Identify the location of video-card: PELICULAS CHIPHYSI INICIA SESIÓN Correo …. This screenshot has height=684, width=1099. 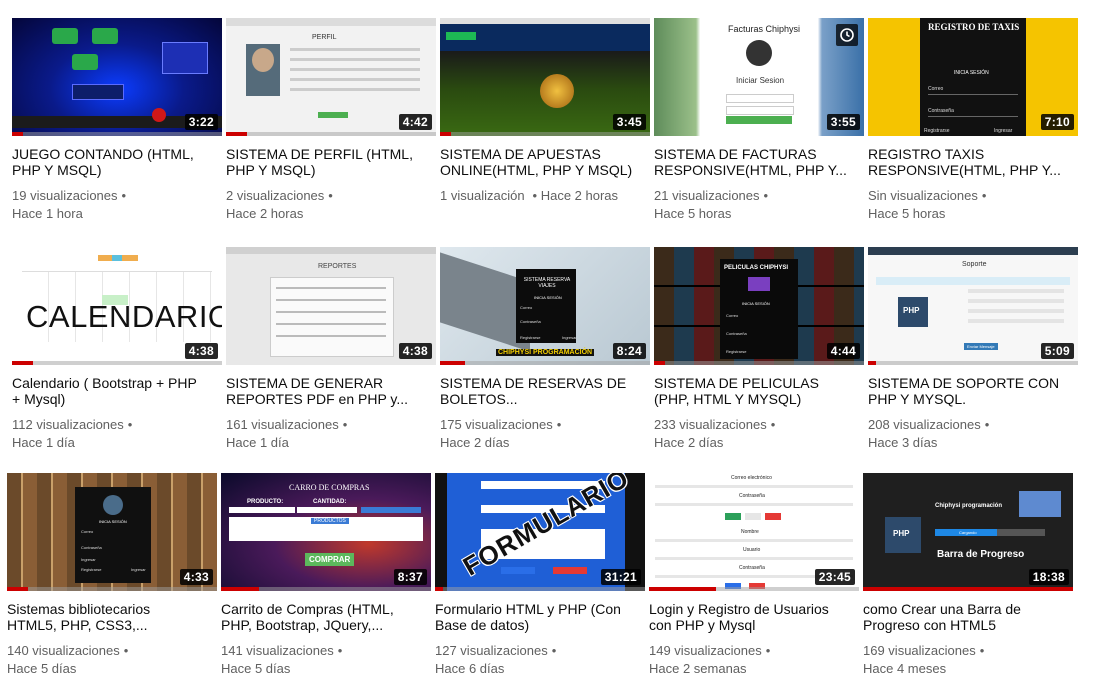
(759, 349).